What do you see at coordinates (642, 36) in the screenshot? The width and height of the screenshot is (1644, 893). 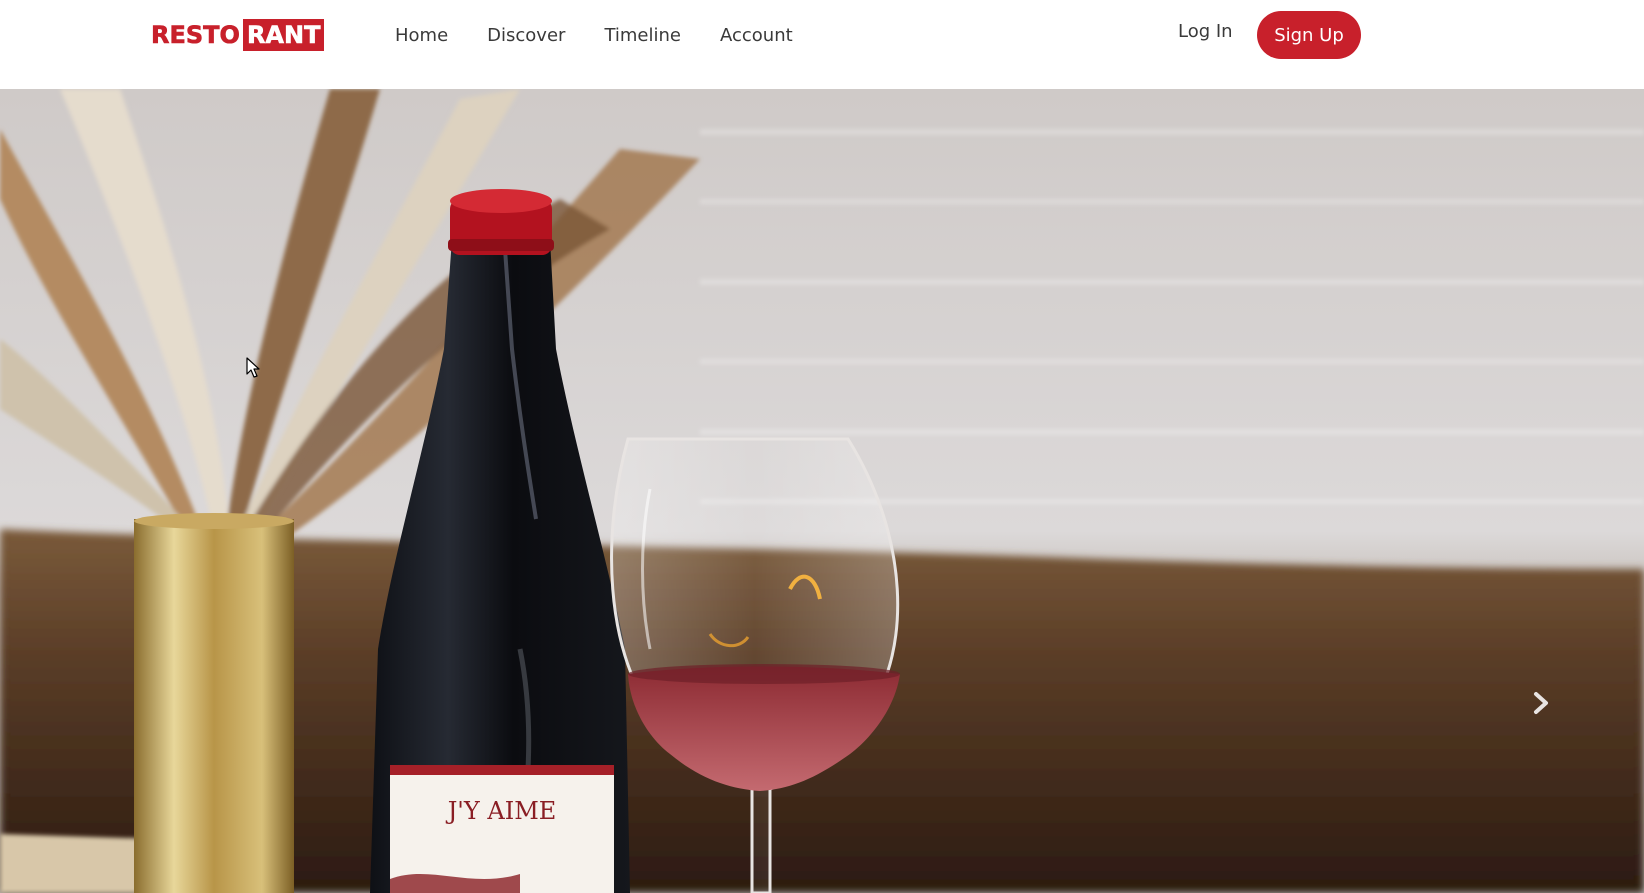 I see `nav-link-timeline: Timeline` at bounding box center [642, 36].